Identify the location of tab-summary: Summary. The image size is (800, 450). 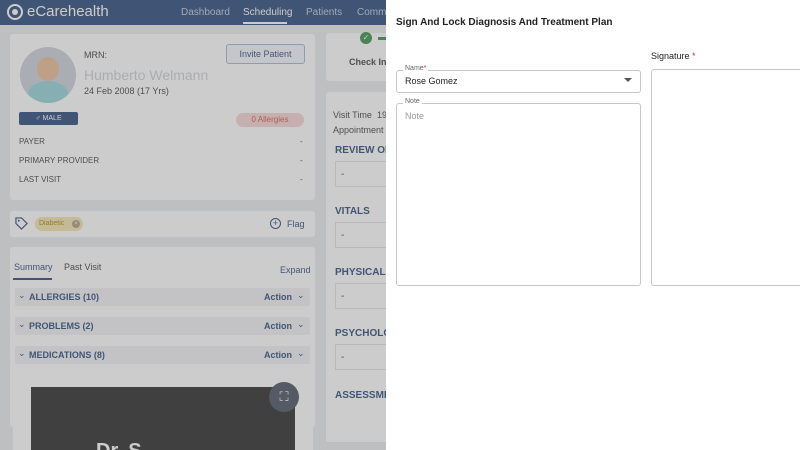
(33, 267).